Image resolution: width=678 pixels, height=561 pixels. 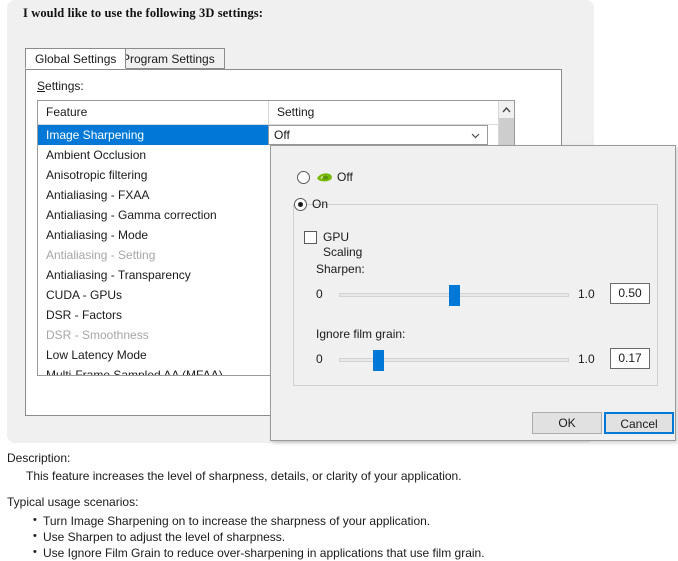 What do you see at coordinates (39, 458) in the screenshot?
I see `description-title: Description:` at bounding box center [39, 458].